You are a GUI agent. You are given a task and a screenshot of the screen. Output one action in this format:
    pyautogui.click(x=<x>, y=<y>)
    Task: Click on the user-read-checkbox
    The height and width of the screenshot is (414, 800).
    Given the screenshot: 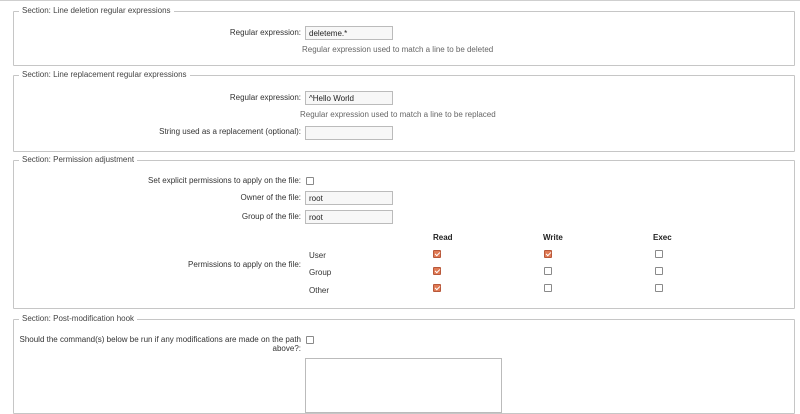 What is the action you would take?
    pyautogui.click(x=437, y=254)
    